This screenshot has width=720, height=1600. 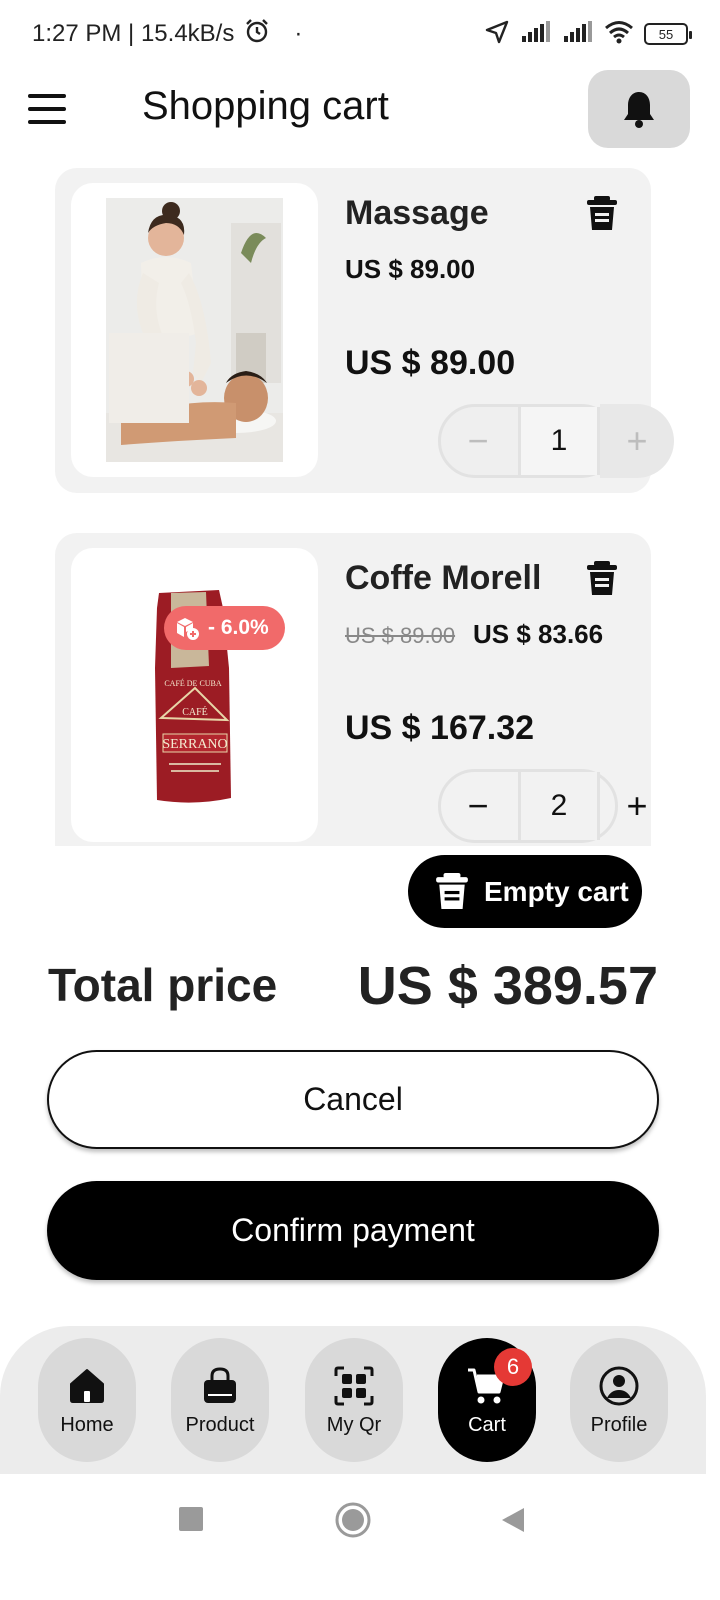 What do you see at coordinates (536, 34) in the screenshot?
I see `signal-icon` at bounding box center [536, 34].